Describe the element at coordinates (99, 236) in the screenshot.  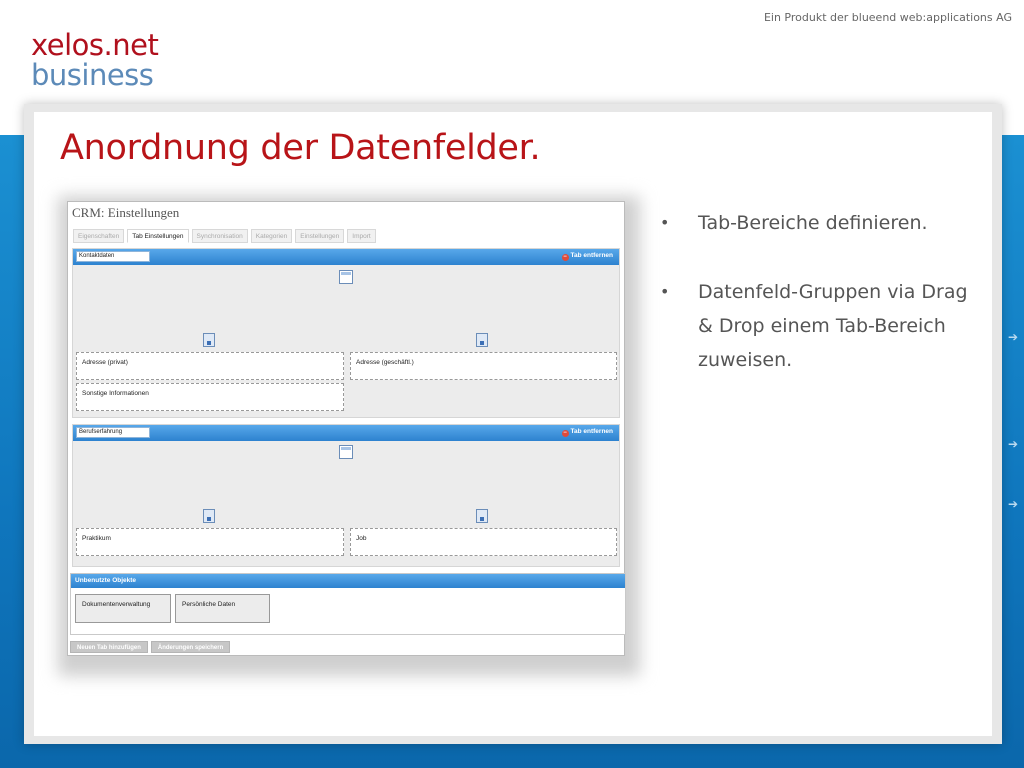
I see `tab-eigenschaften: Eigenschaften` at that location.